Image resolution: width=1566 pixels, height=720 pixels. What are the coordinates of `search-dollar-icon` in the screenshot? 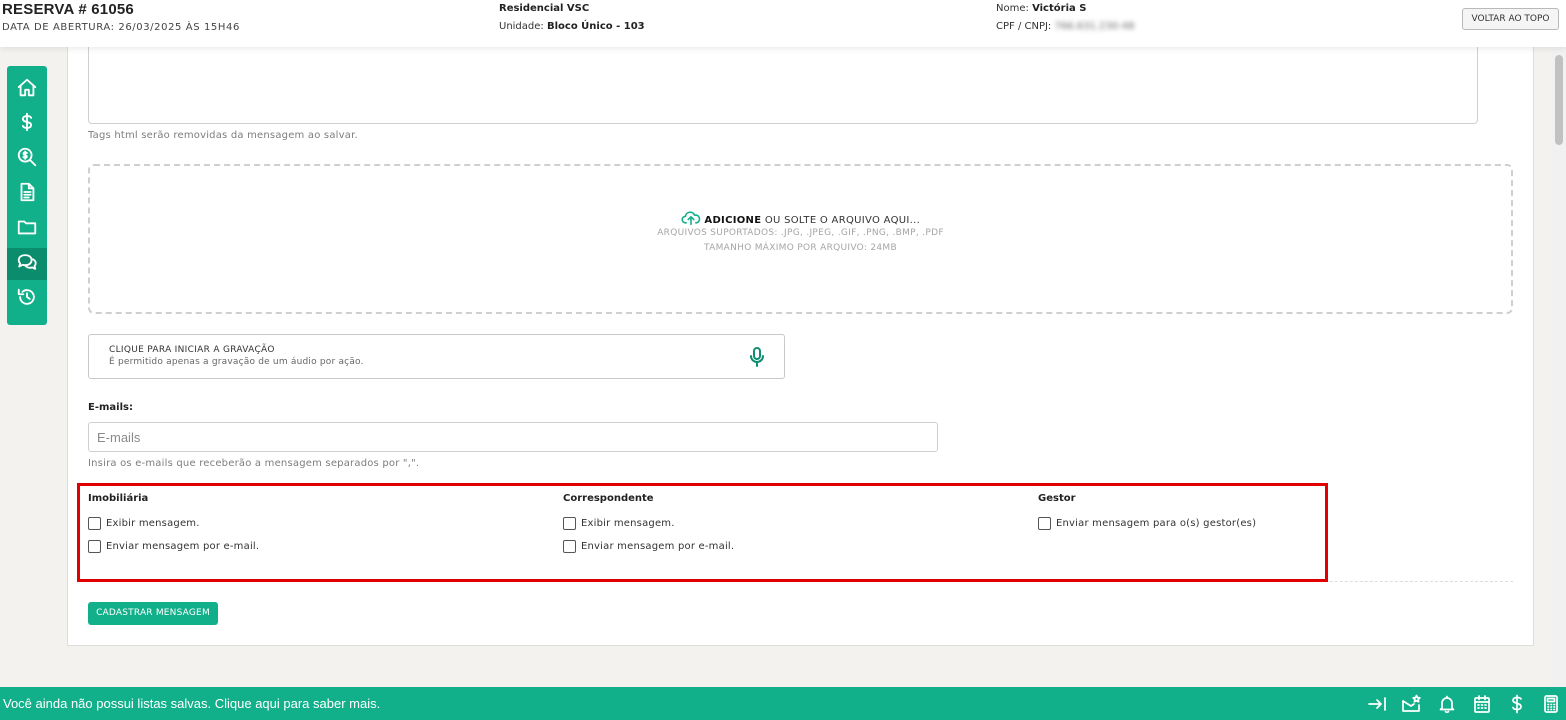 It's located at (27, 159).